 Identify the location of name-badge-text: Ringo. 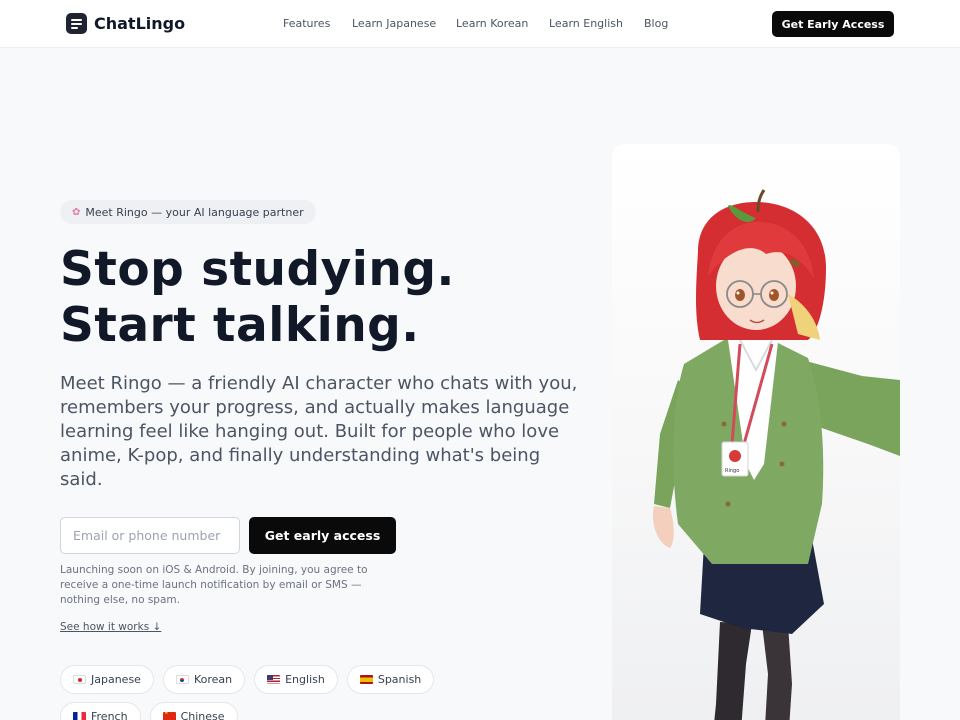
(732, 471).